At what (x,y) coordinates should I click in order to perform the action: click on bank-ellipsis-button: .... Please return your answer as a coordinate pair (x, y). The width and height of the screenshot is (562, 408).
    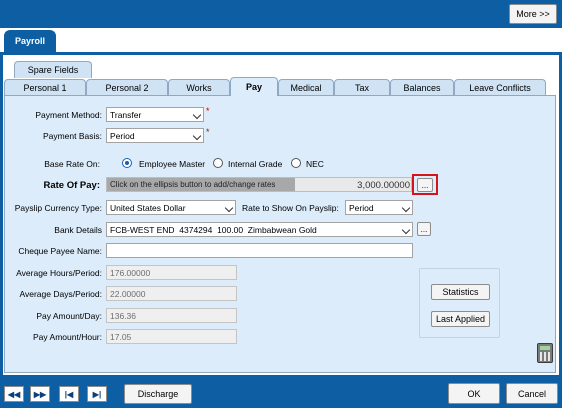
    Looking at the image, I should click on (424, 229).